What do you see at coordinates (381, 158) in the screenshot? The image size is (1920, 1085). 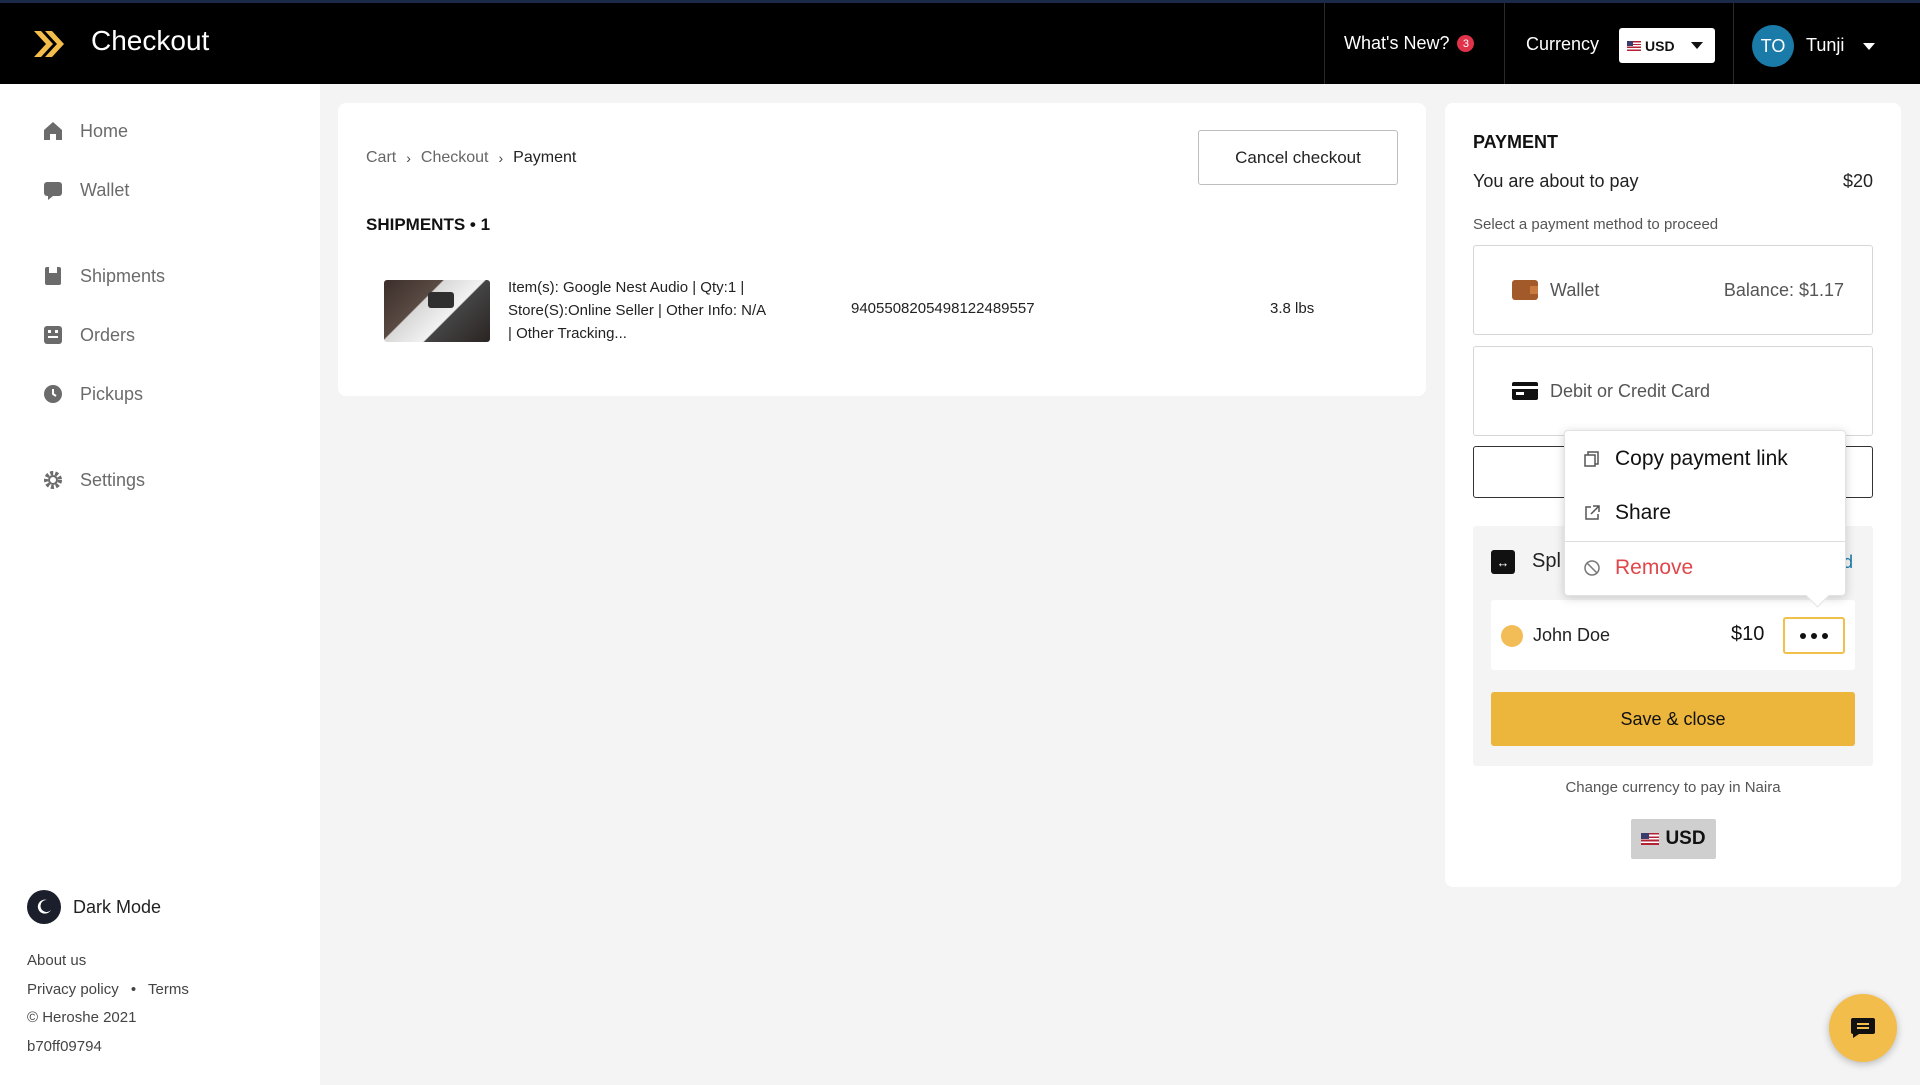 I see `breadcrumb-cart: Cart` at bounding box center [381, 158].